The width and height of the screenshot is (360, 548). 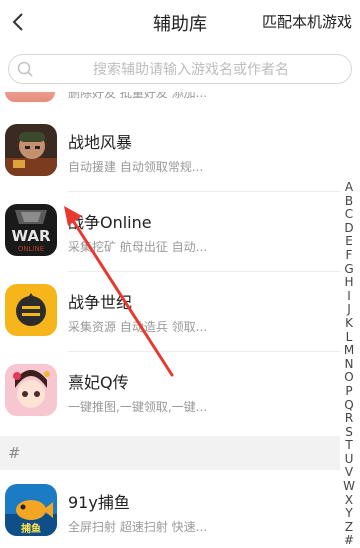 What do you see at coordinates (31, 310) in the screenshot?
I see `game-icon-war-century` at bounding box center [31, 310].